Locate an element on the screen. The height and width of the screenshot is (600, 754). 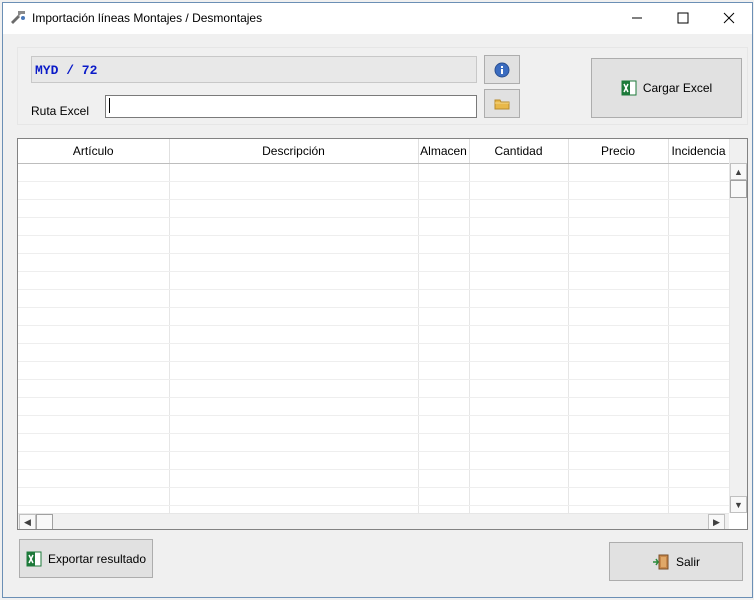
horizontal-scroll-thumb is located at coordinates (44, 521).